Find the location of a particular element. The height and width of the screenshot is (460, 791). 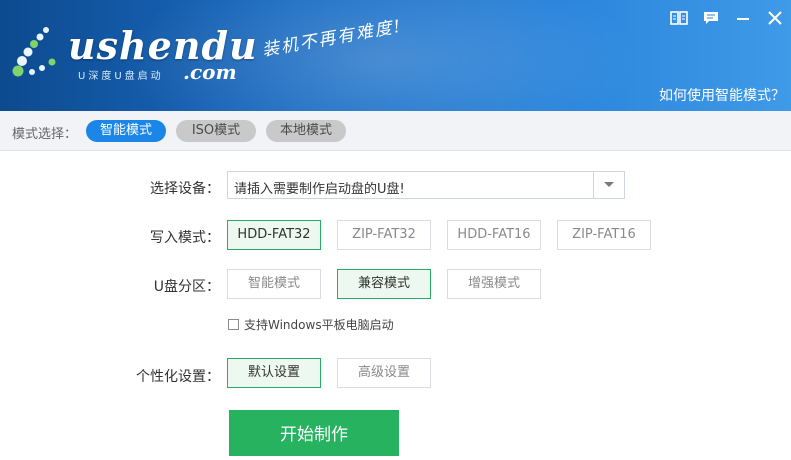

tab-iso-mode: ISO模式 is located at coordinates (216, 131).